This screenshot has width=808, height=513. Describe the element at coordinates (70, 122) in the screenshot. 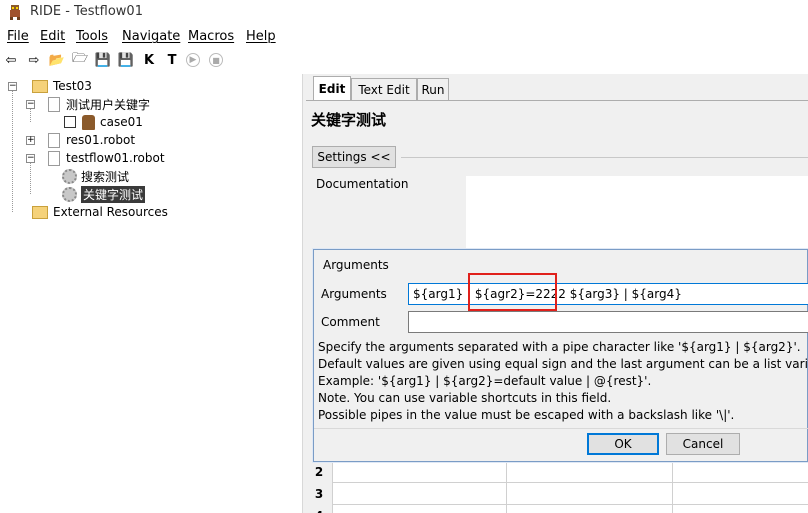

I see `test-checkbox` at that location.